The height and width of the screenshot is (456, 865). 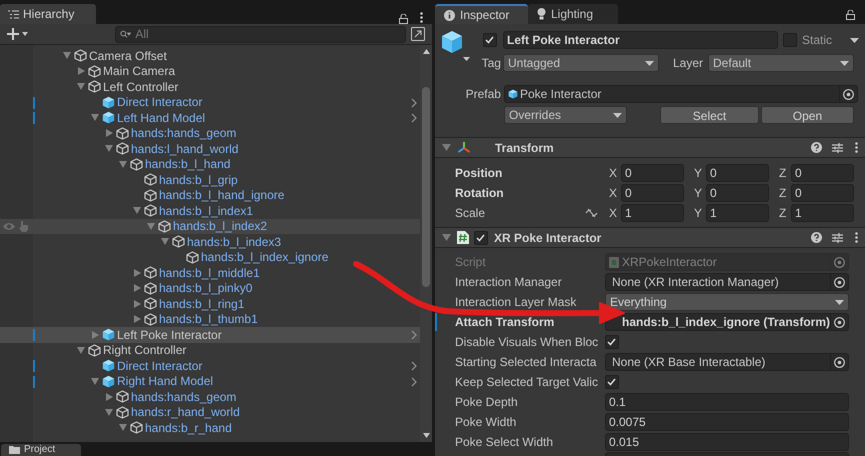 What do you see at coordinates (41, 450) in the screenshot?
I see `panel-tab: Project` at bounding box center [41, 450].